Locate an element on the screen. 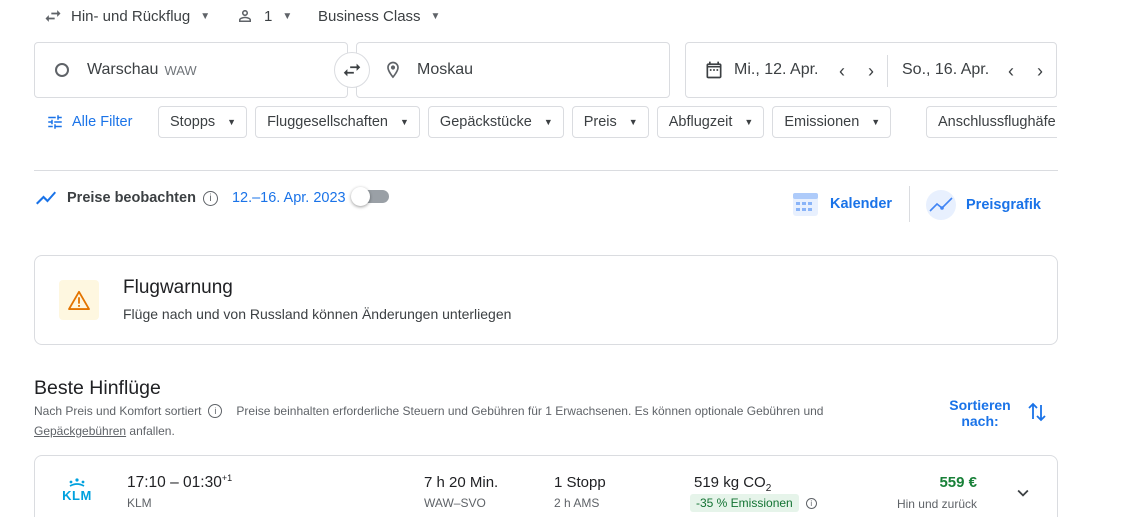  chip-label: Preis is located at coordinates (600, 122).